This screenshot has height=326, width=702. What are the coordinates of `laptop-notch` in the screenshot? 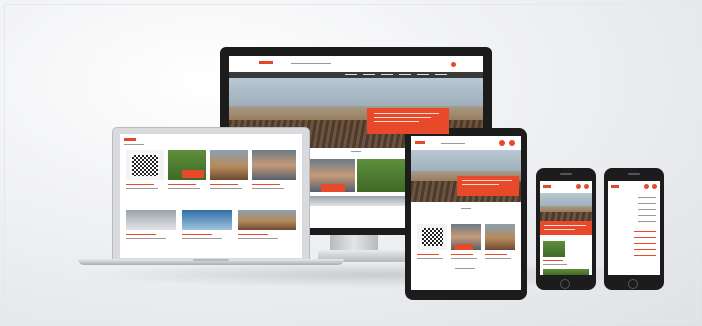 It's located at (211, 260).